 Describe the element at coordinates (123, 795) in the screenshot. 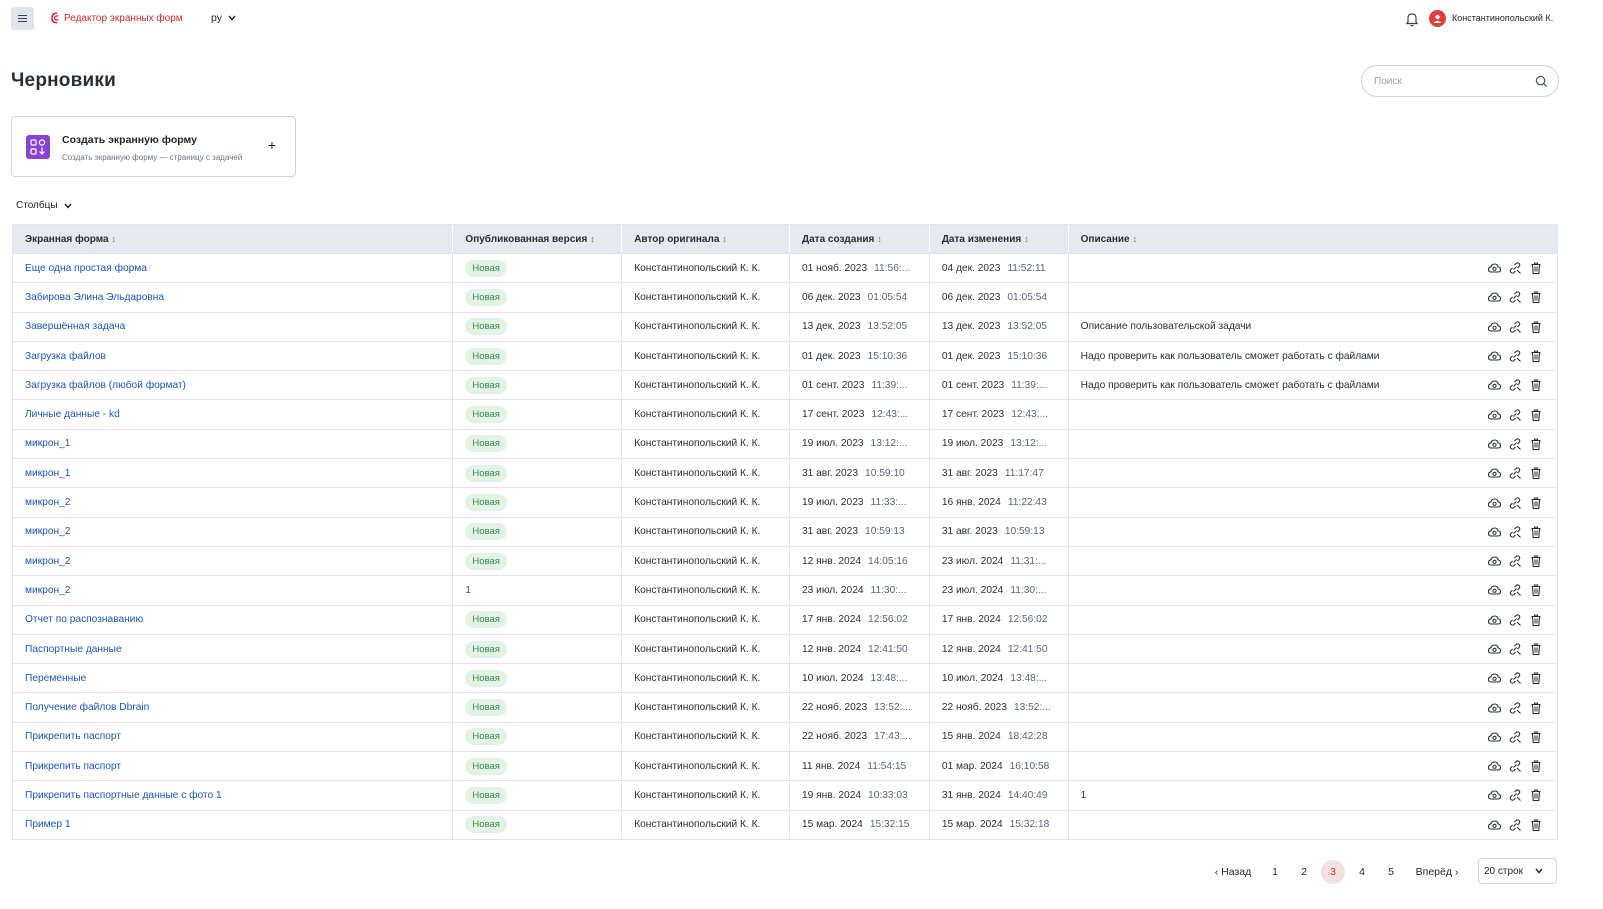

I see `form-name-link: Прикрепить паспортные данные с фото 1` at that location.